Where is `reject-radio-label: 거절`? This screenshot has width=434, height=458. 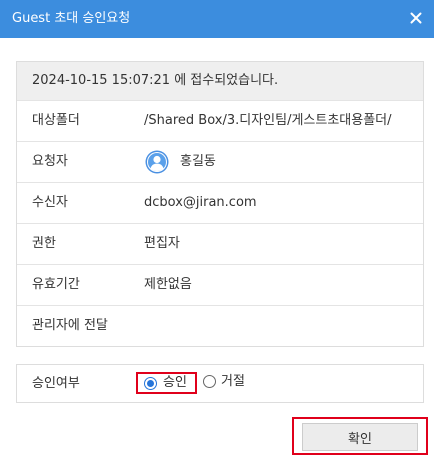 reject-radio-label: 거절 is located at coordinates (233, 382).